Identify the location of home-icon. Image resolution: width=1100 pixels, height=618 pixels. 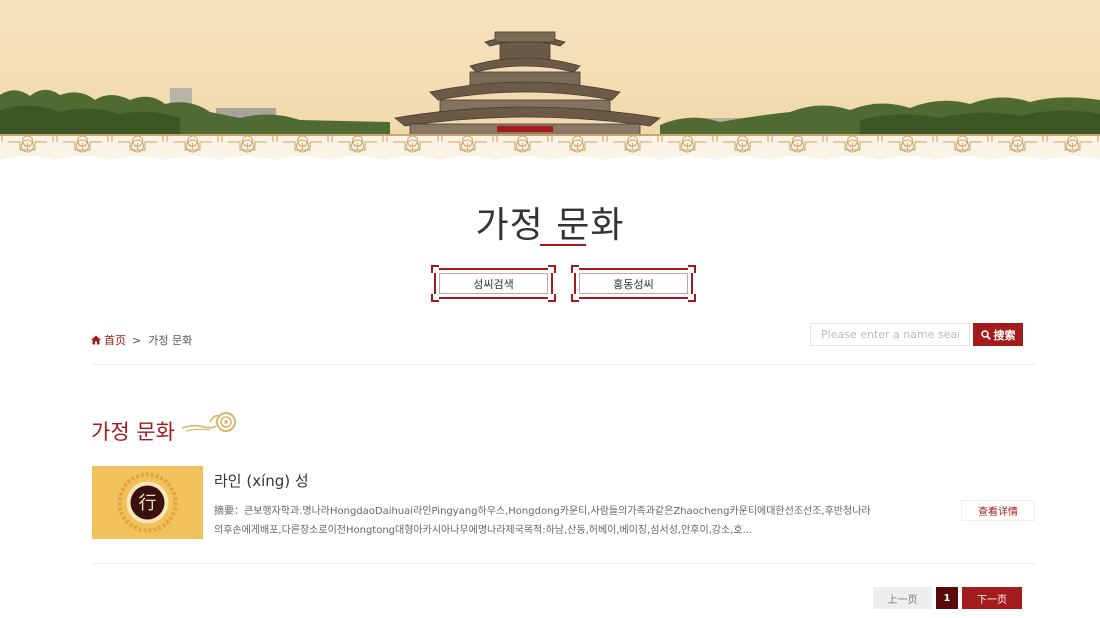
(96, 340).